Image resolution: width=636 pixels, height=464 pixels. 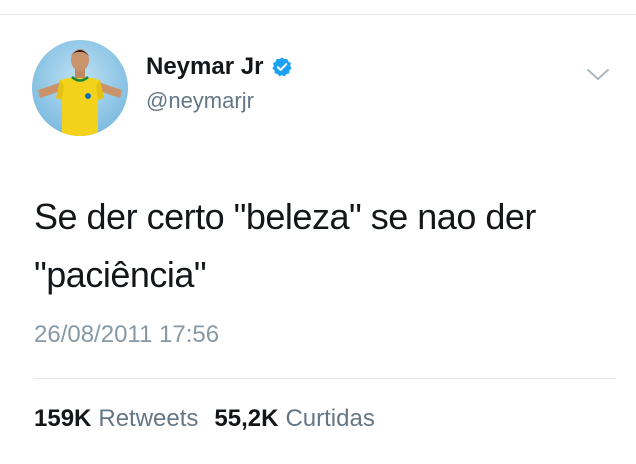 I want to click on tweet-timestamp: 26/08/2011 17:56, so click(x=126, y=335).